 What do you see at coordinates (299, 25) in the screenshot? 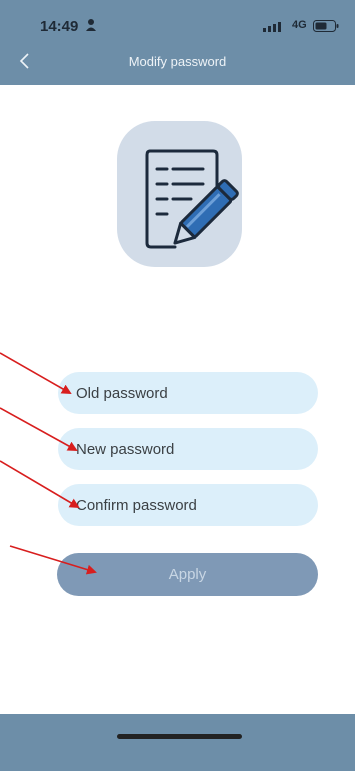
I see `network-label: 4G` at bounding box center [299, 25].